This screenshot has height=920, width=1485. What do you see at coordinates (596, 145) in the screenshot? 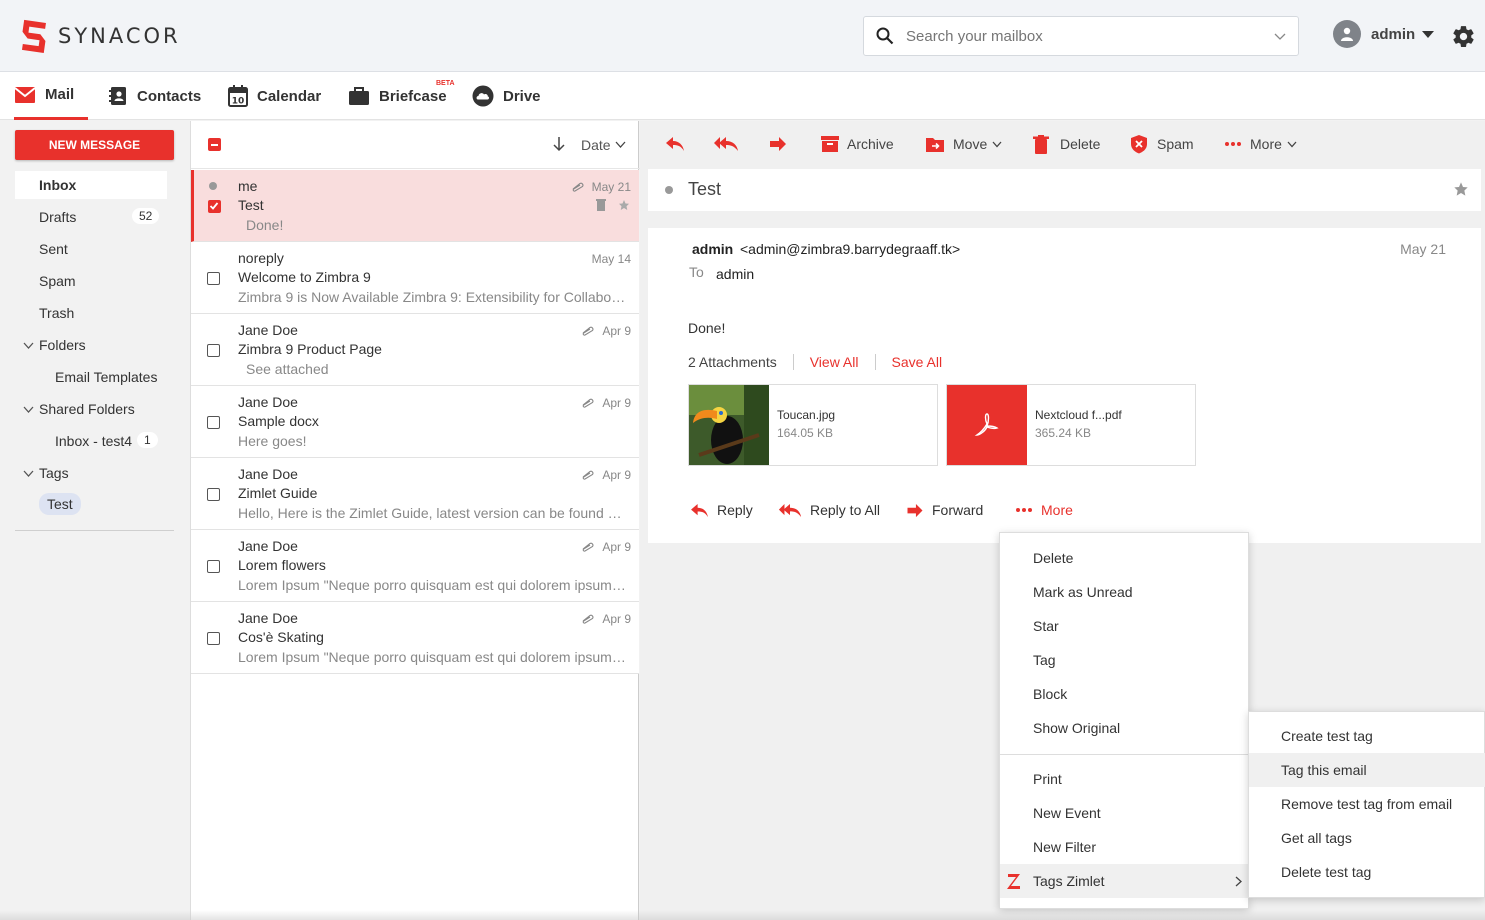
I see `sort-label: Date` at bounding box center [596, 145].